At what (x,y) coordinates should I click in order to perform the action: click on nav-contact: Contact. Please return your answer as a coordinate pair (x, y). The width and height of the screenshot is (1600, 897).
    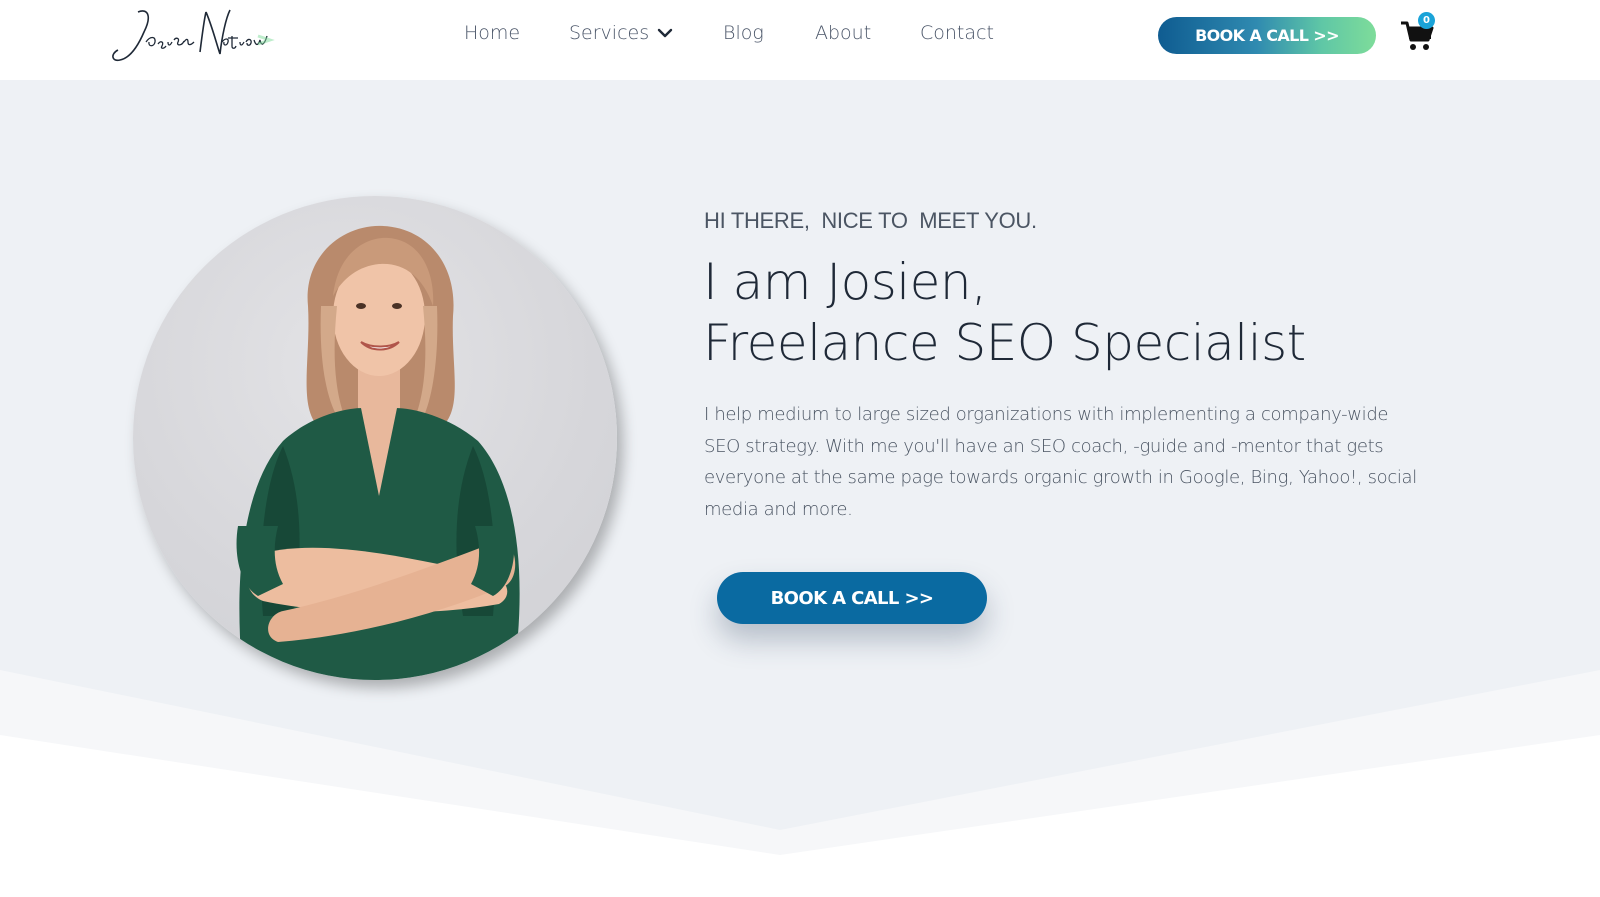
    Looking at the image, I should click on (957, 33).